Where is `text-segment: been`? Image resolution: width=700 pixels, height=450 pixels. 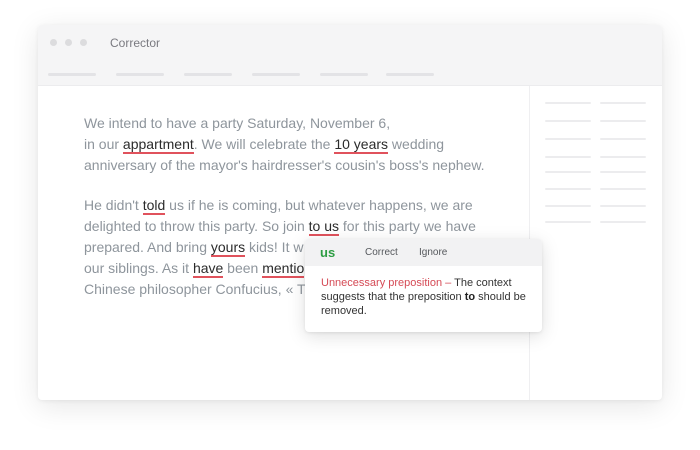
text-segment: been is located at coordinates (243, 268).